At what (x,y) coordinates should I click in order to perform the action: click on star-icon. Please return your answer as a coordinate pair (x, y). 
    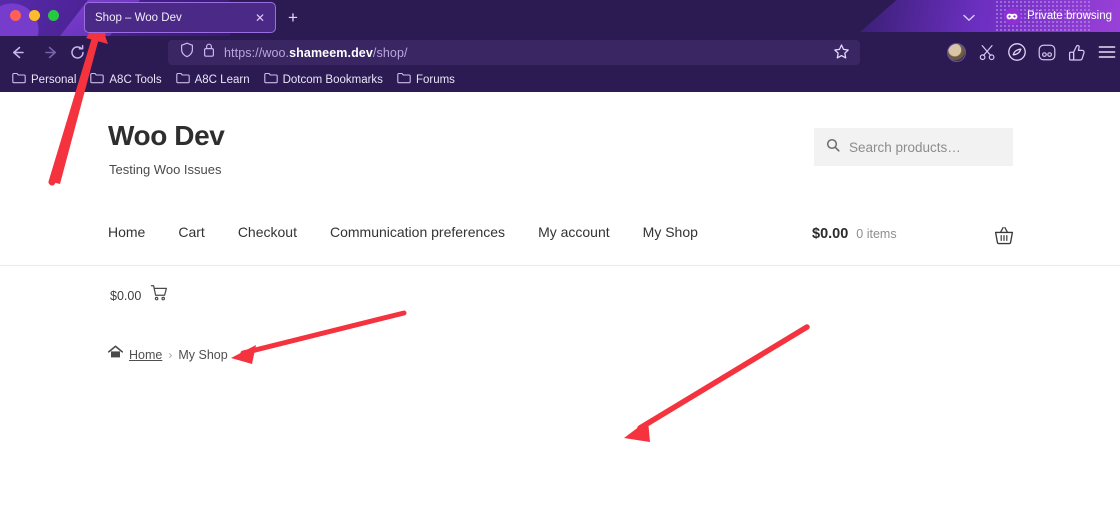
    Looking at the image, I should click on (841, 54).